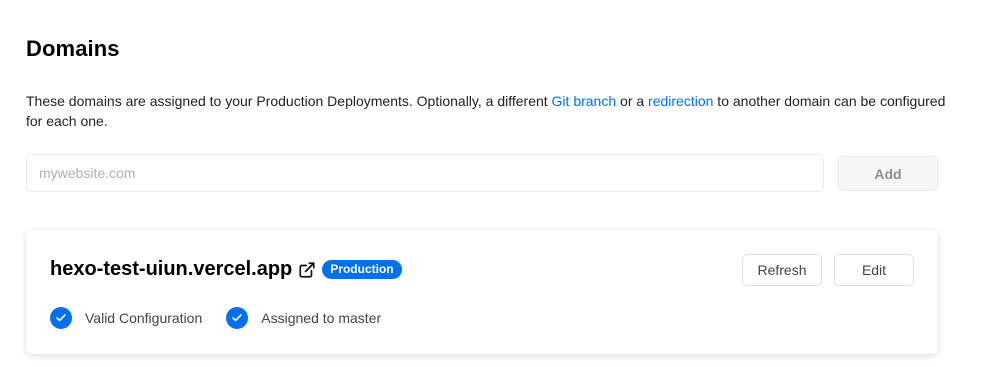  What do you see at coordinates (321, 318) in the screenshot?
I see `status-label: Assigned to master` at bounding box center [321, 318].